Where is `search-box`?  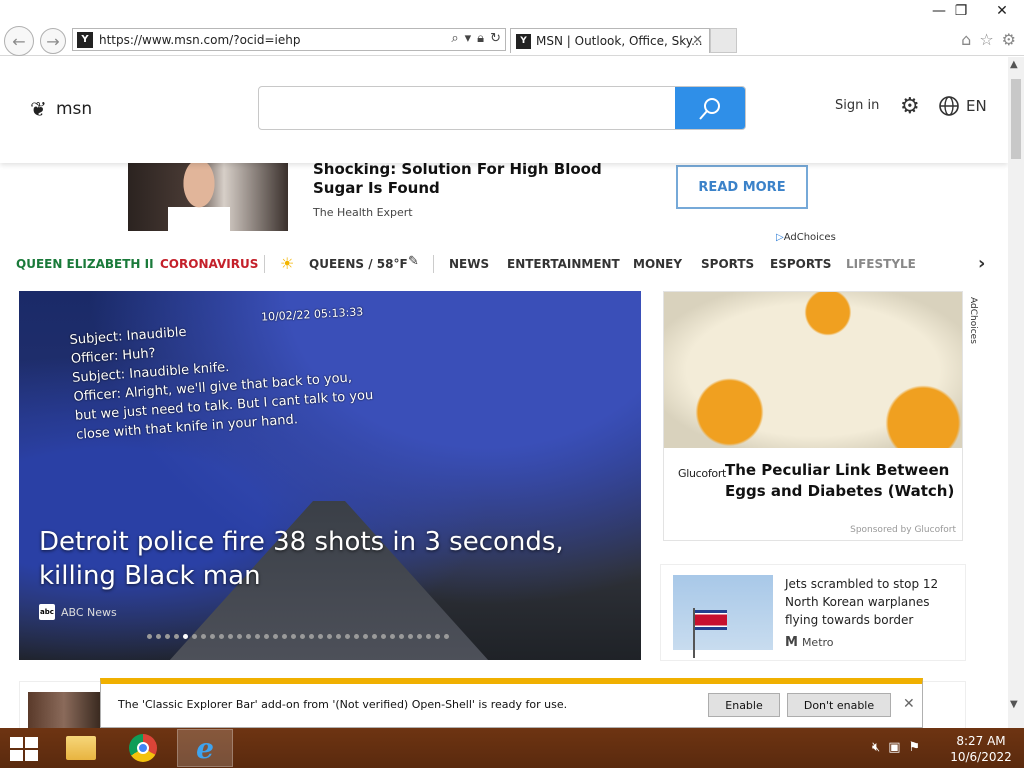 search-box is located at coordinates (502, 108).